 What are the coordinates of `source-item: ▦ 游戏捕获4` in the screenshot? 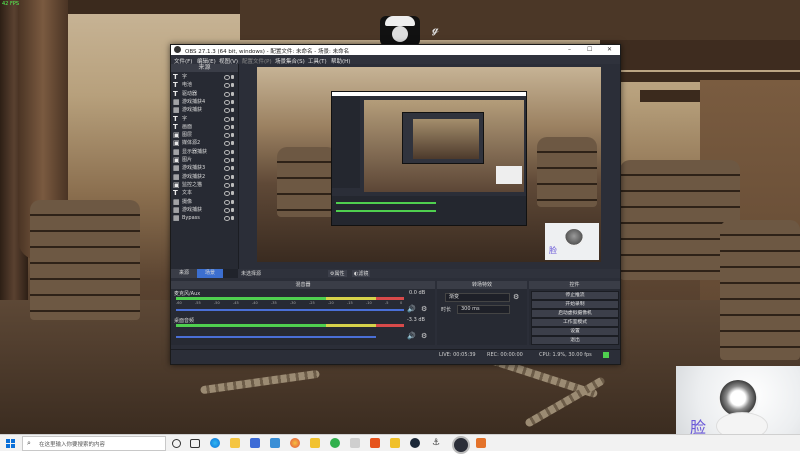 It's located at (204, 102).